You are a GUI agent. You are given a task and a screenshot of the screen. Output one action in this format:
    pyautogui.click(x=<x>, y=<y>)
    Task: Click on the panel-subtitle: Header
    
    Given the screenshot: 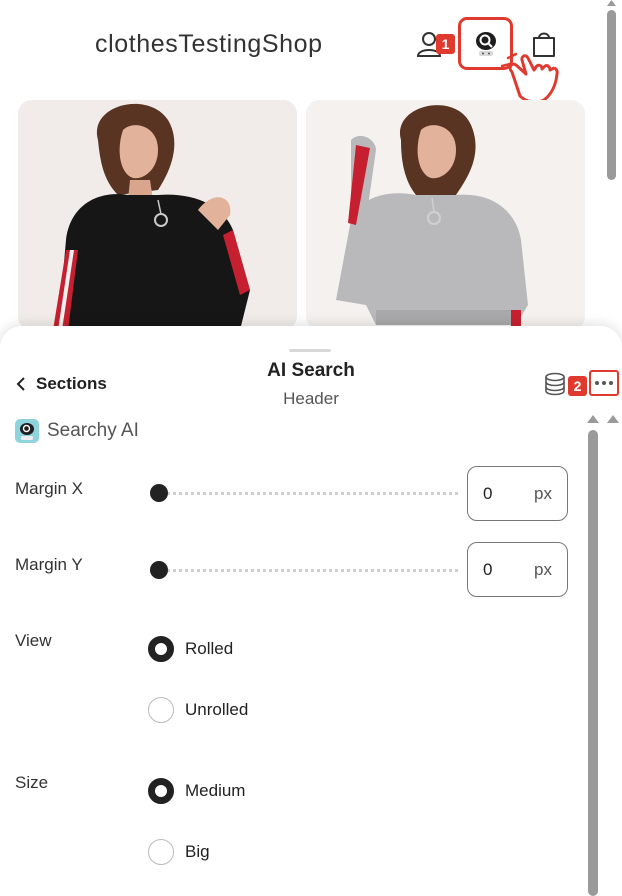 What is the action you would take?
    pyautogui.click(x=311, y=398)
    